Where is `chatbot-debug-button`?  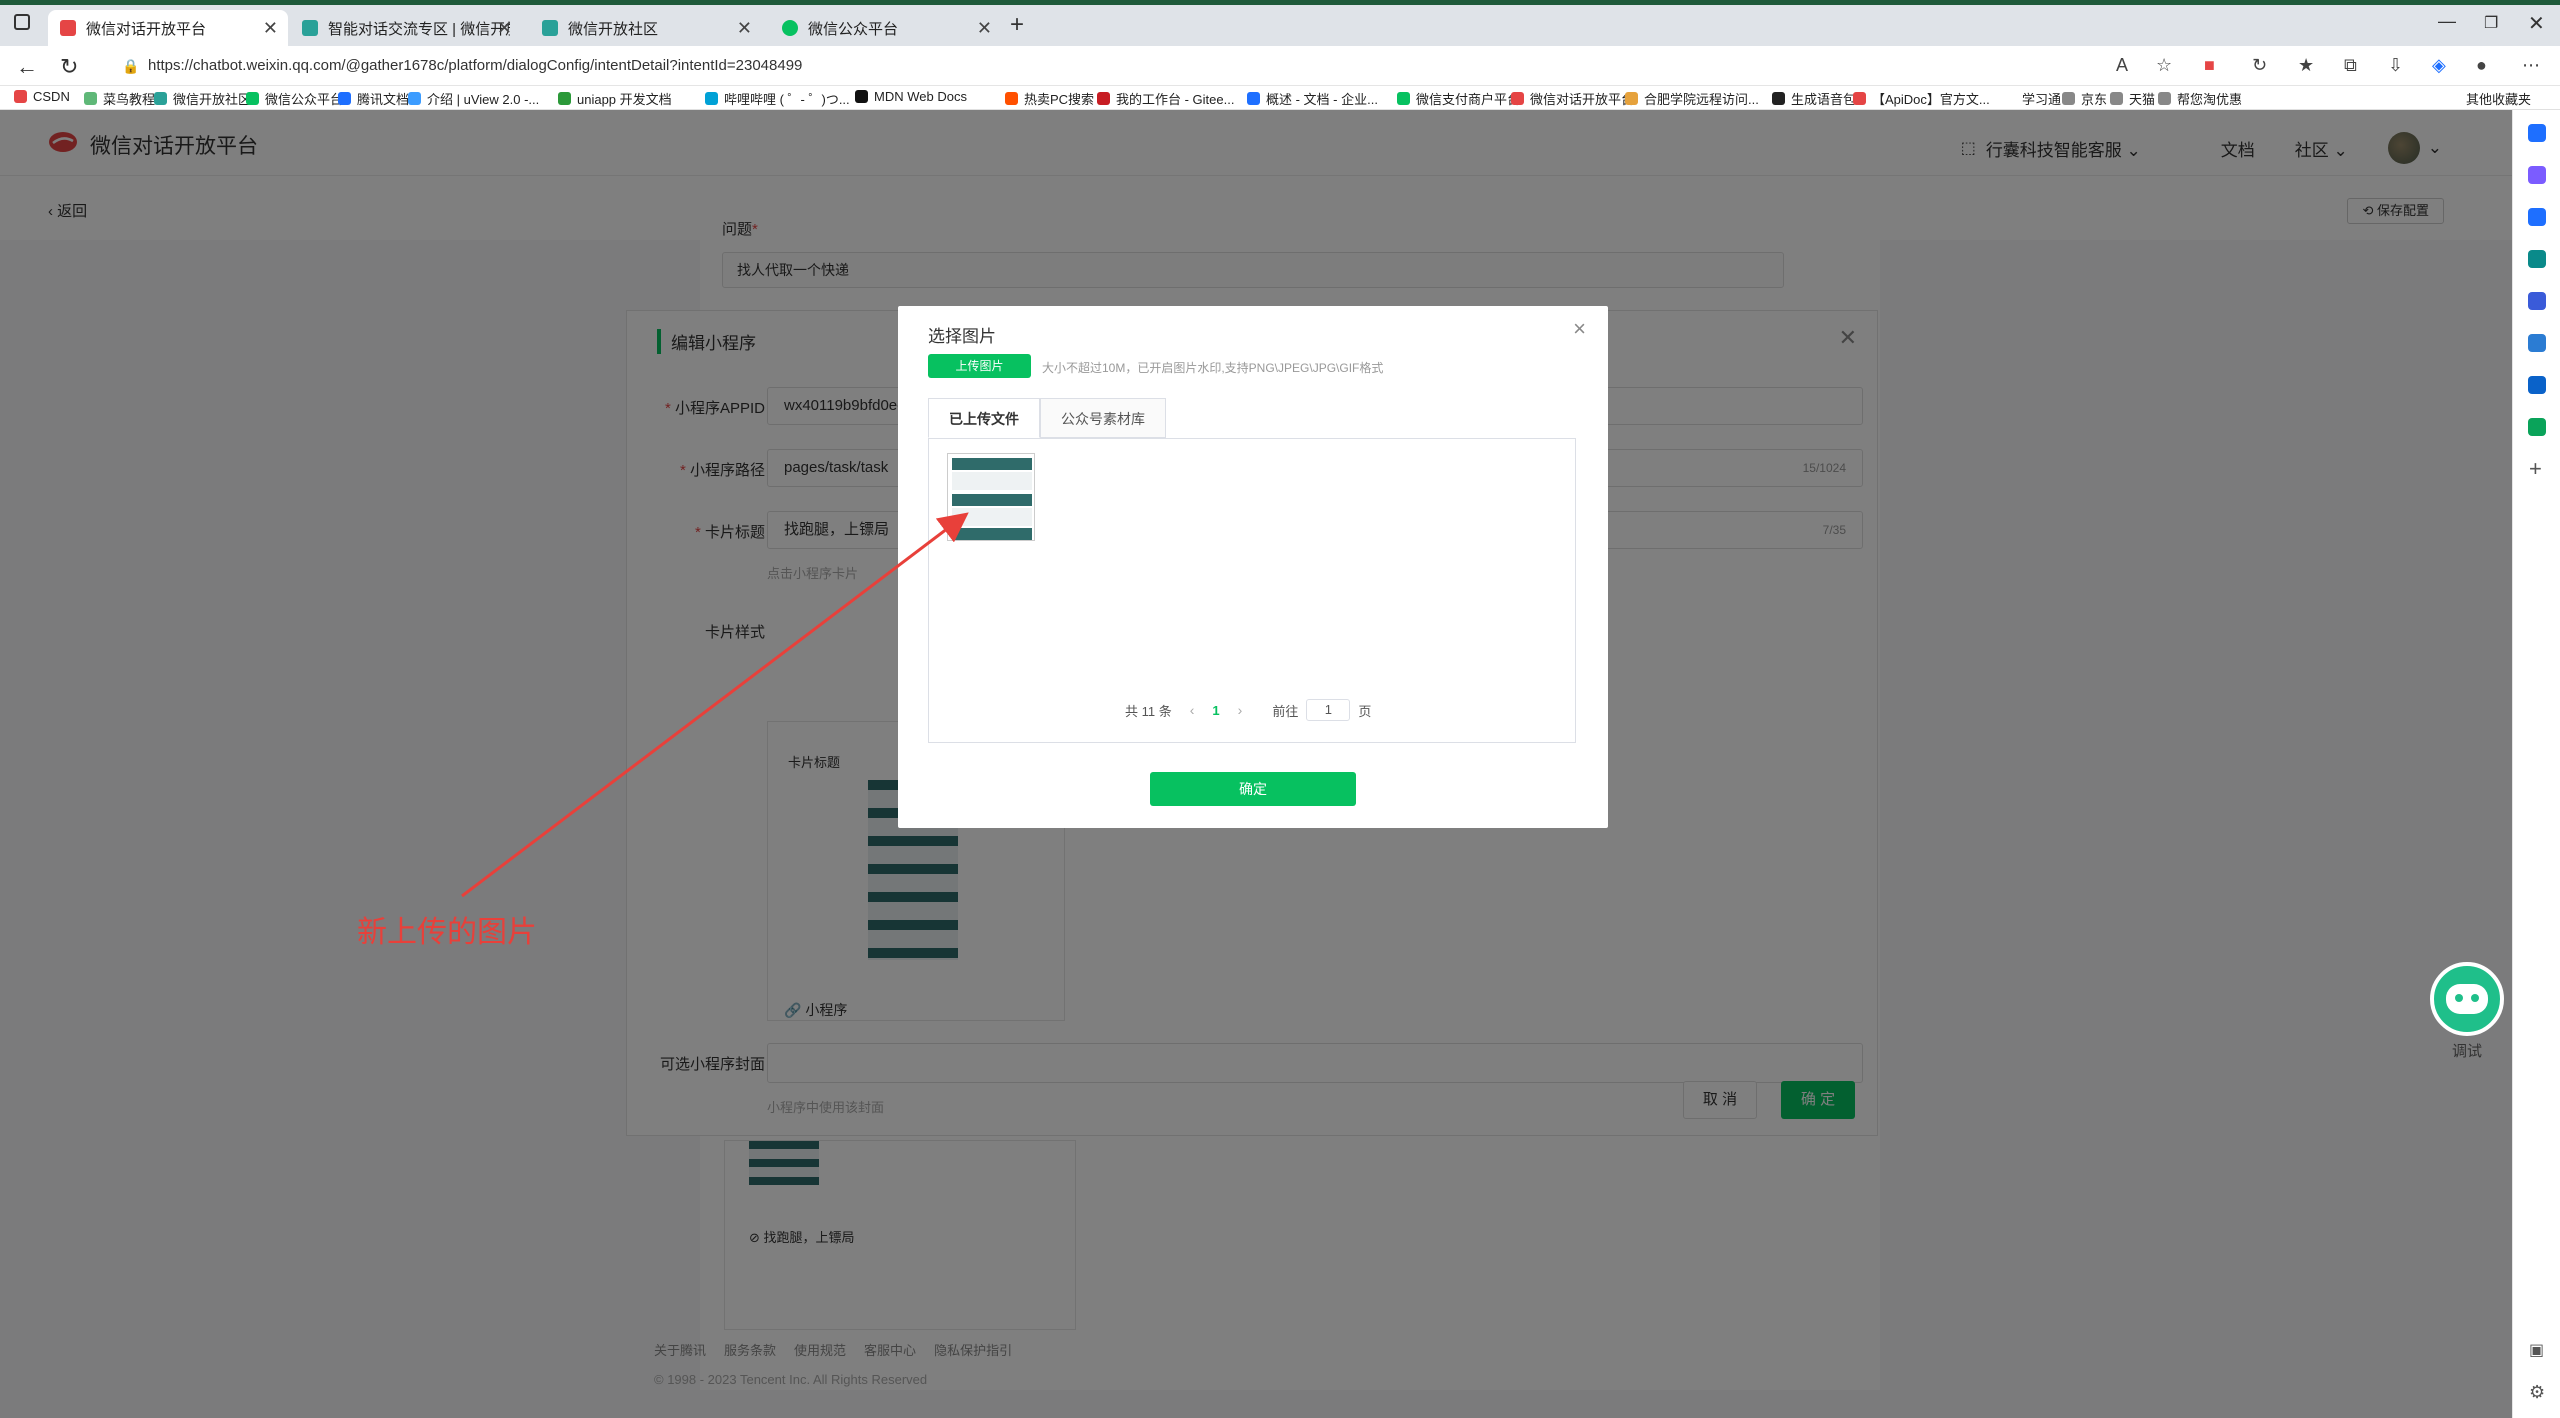 chatbot-debug-button is located at coordinates (2467, 999).